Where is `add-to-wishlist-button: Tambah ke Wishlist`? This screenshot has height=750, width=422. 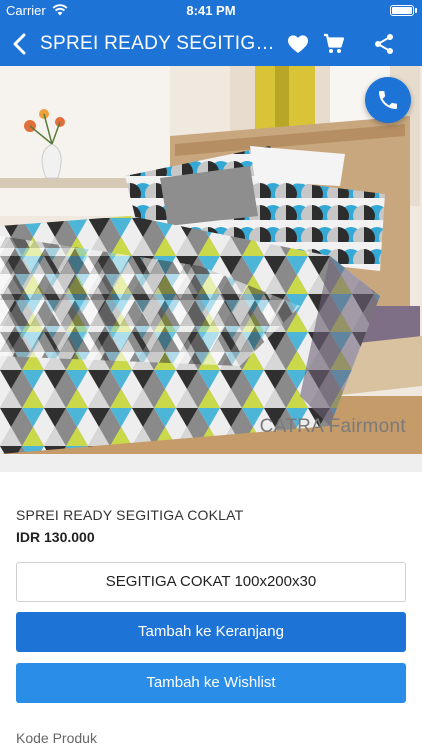 add-to-wishlist-button: Tambah ke Wishlist is located at coordinates (211, 683).